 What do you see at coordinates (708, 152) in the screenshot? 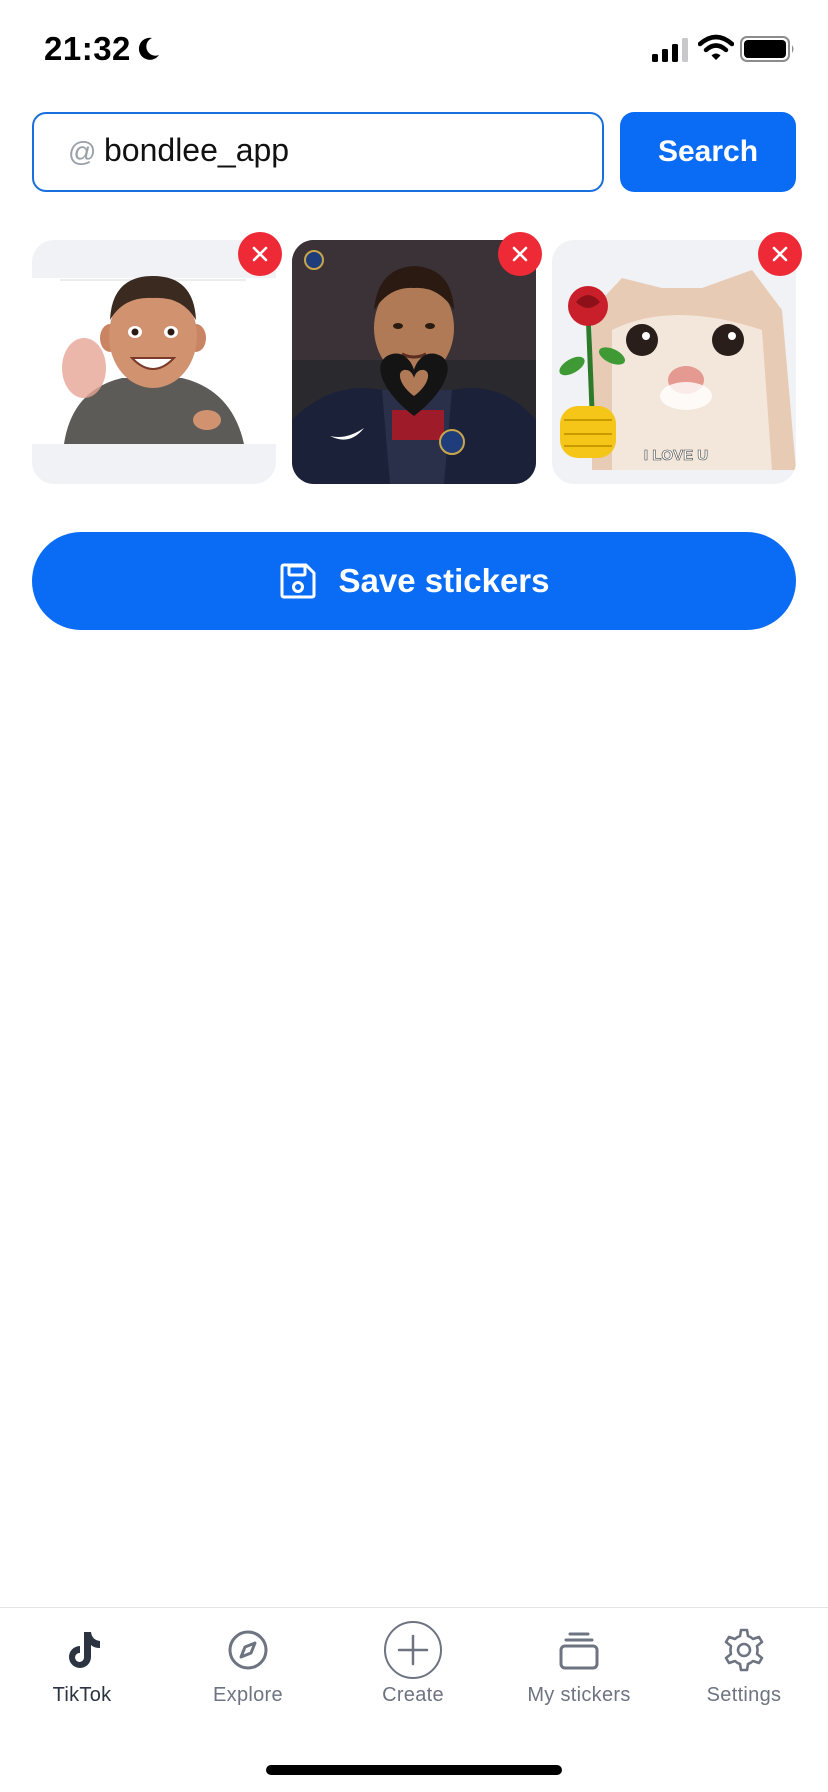
I see `search-button: Search` at bounding box center [708, 152].